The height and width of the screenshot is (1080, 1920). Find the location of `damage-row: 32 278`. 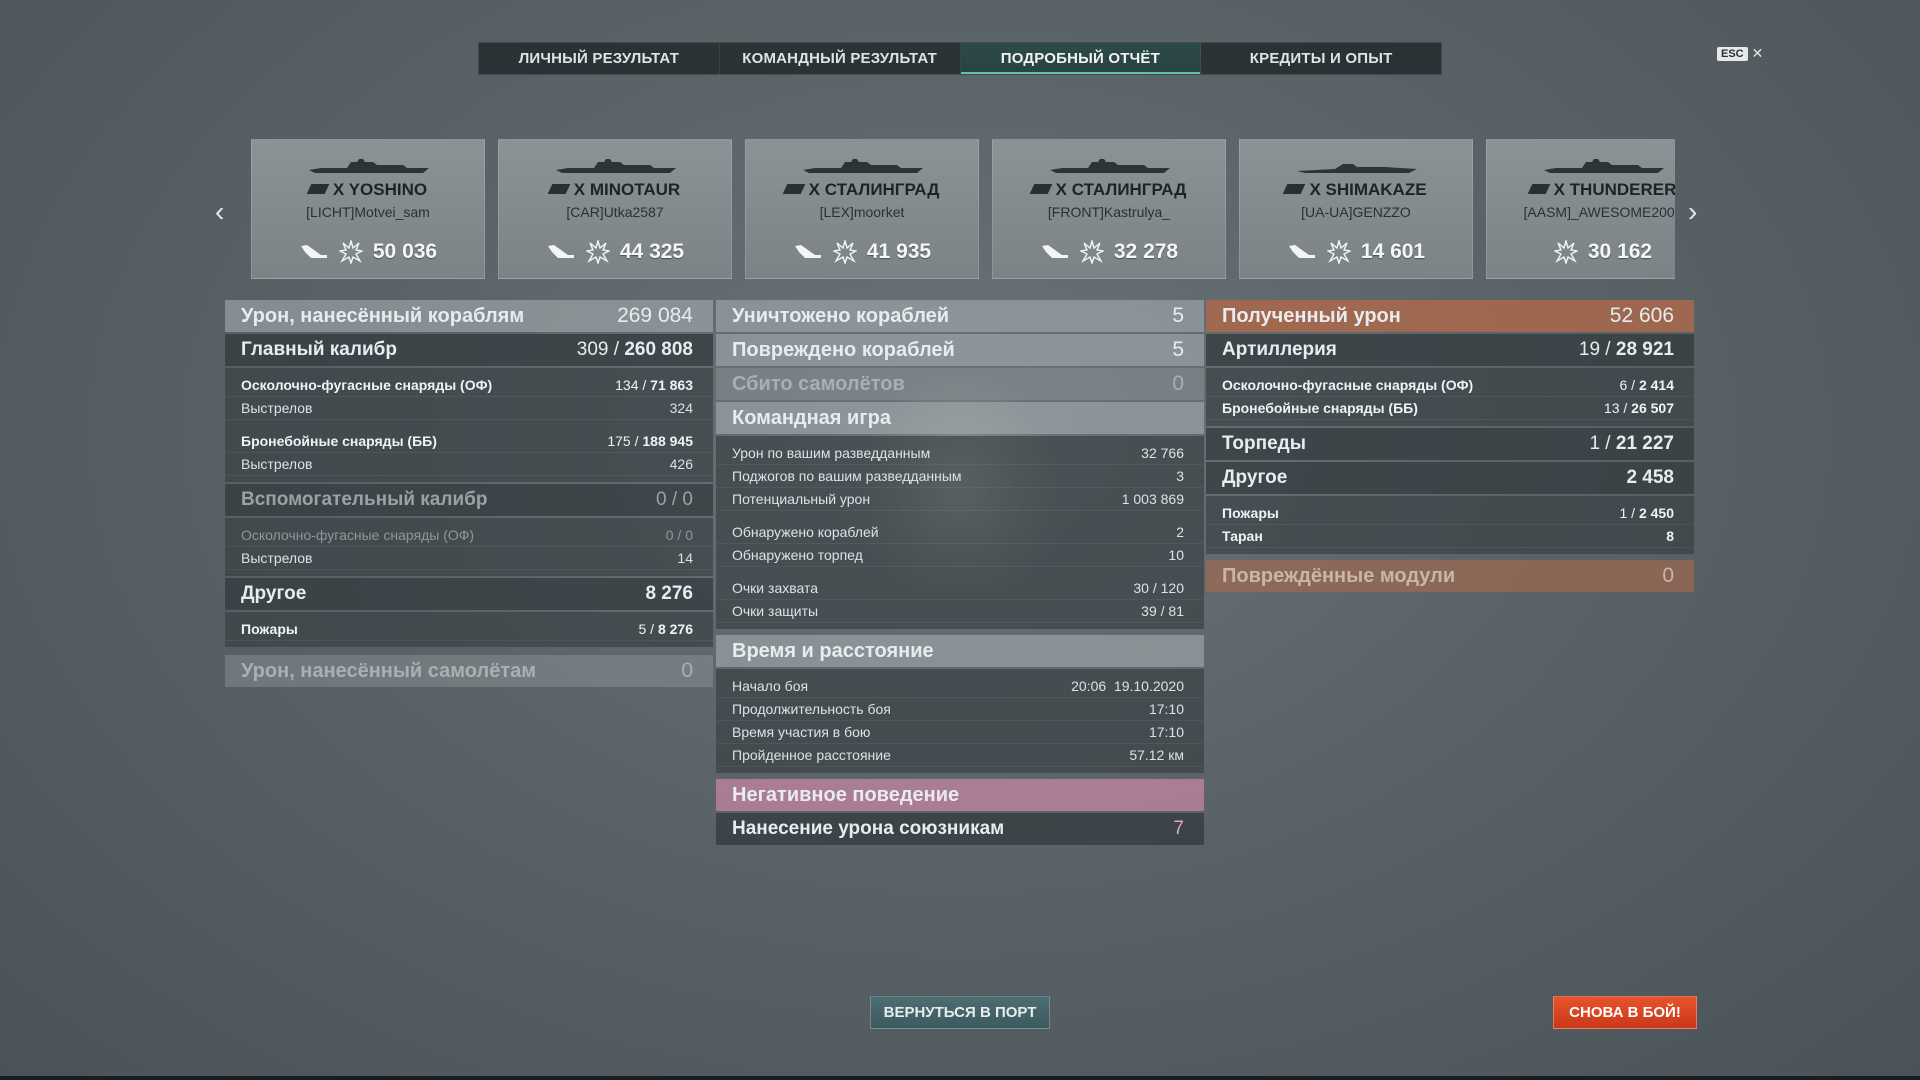

damage-row: 32 278 is located at coordinates (1109, 252).